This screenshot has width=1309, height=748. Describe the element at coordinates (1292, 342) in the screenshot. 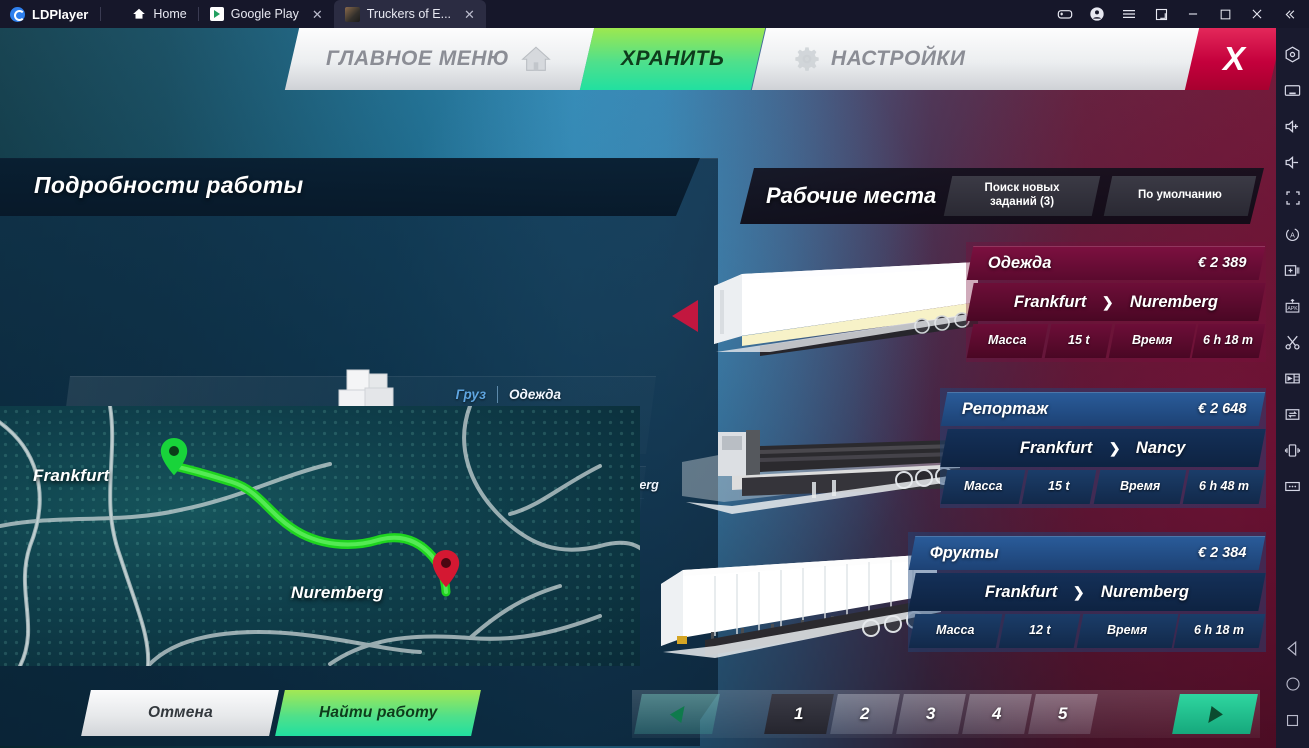

I see `screenshot-scissors-icon` at that location.